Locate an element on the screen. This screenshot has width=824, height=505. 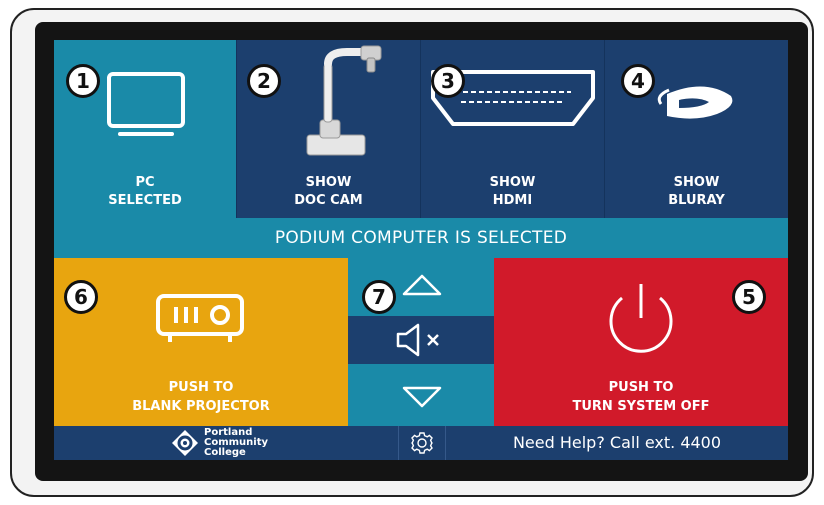
volume-down-icon is located at coordinates (422, 397).